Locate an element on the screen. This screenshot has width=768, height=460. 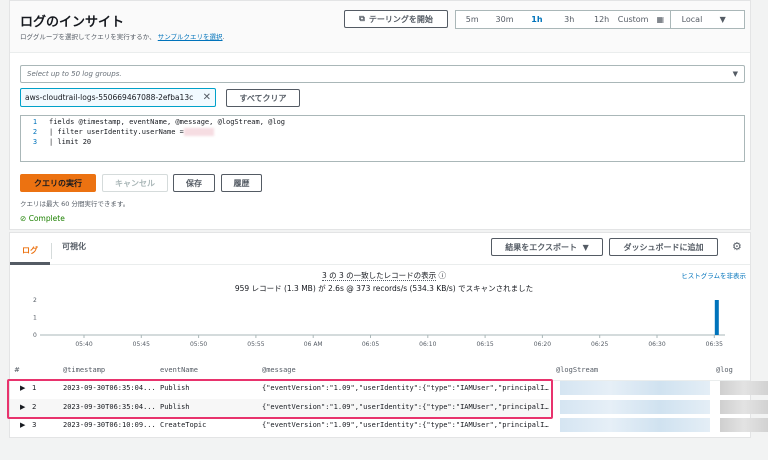
time-12h: 12h is located at coordinates (601, 19).